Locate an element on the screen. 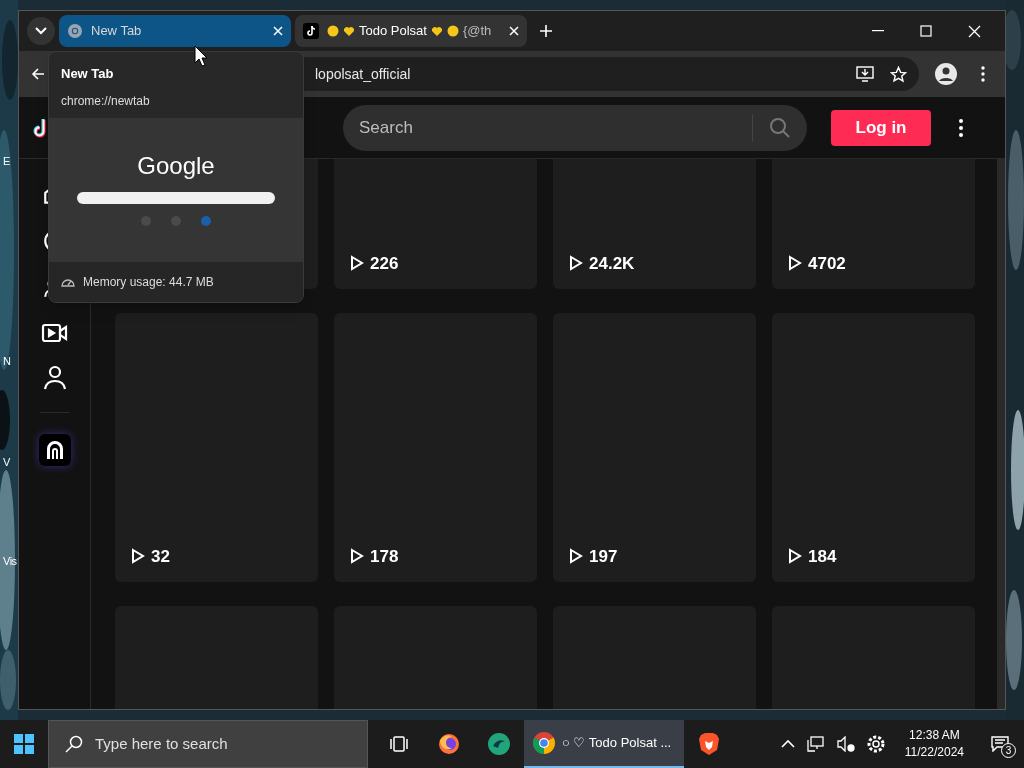 This screenshot has height=768, width=1024. video-thumbnail: 226 is located at coordinates (435, 224).